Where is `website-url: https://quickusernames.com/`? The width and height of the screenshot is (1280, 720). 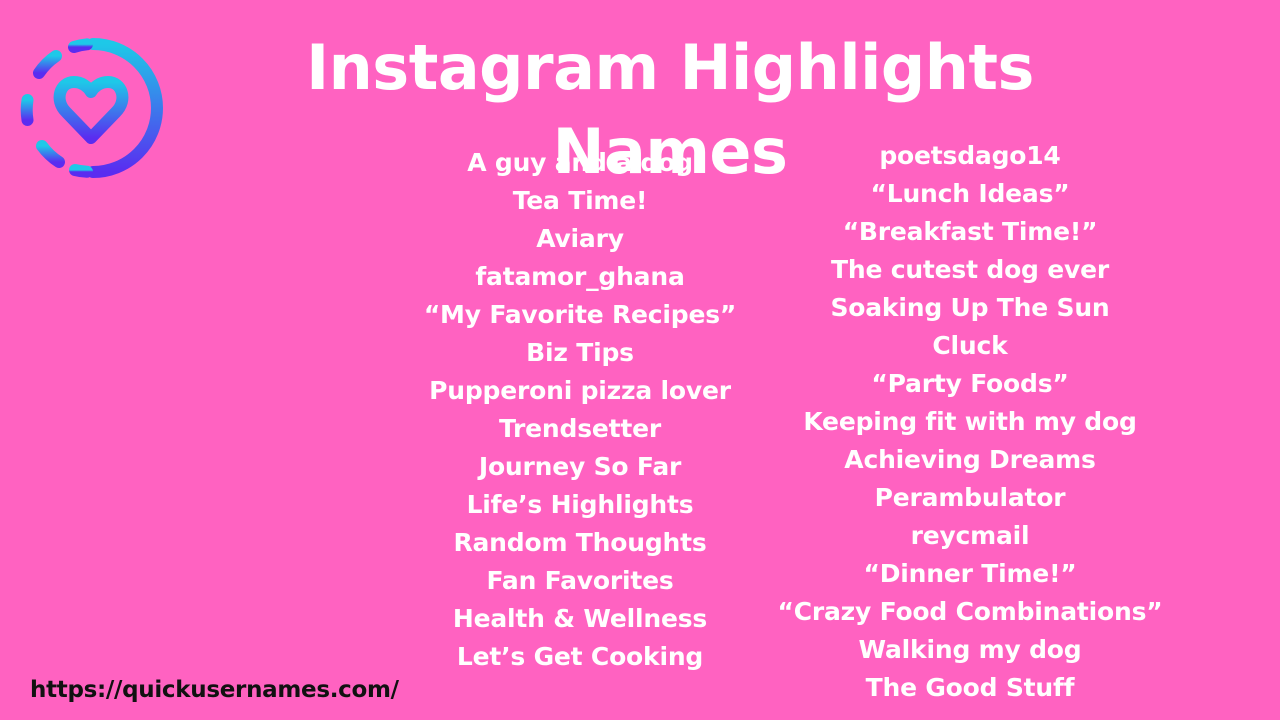 website-url: https://quickusernames.com/ is located at coordinates (214, 690).